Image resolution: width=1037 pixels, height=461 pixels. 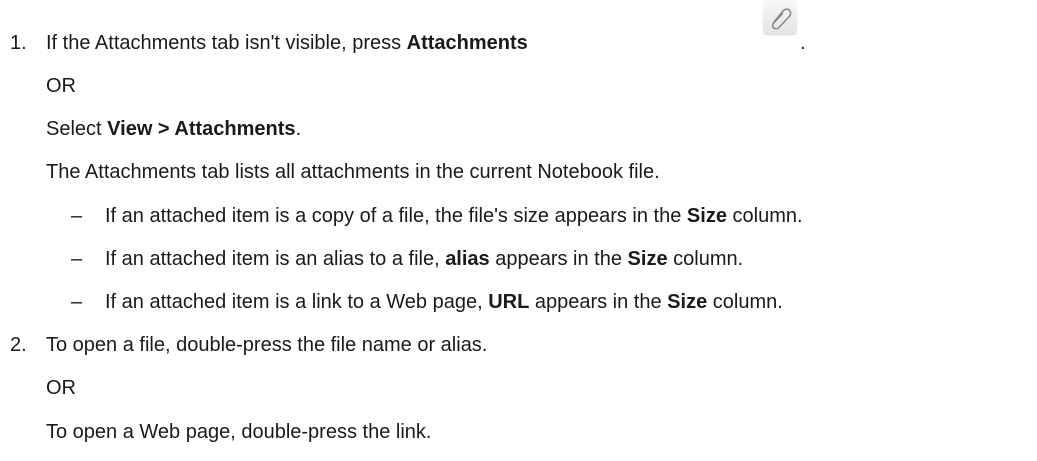 What do you see at coordinates (780, 17) in the screenshot?
I see `paperclip-icon` at bounding box center [780, 17].